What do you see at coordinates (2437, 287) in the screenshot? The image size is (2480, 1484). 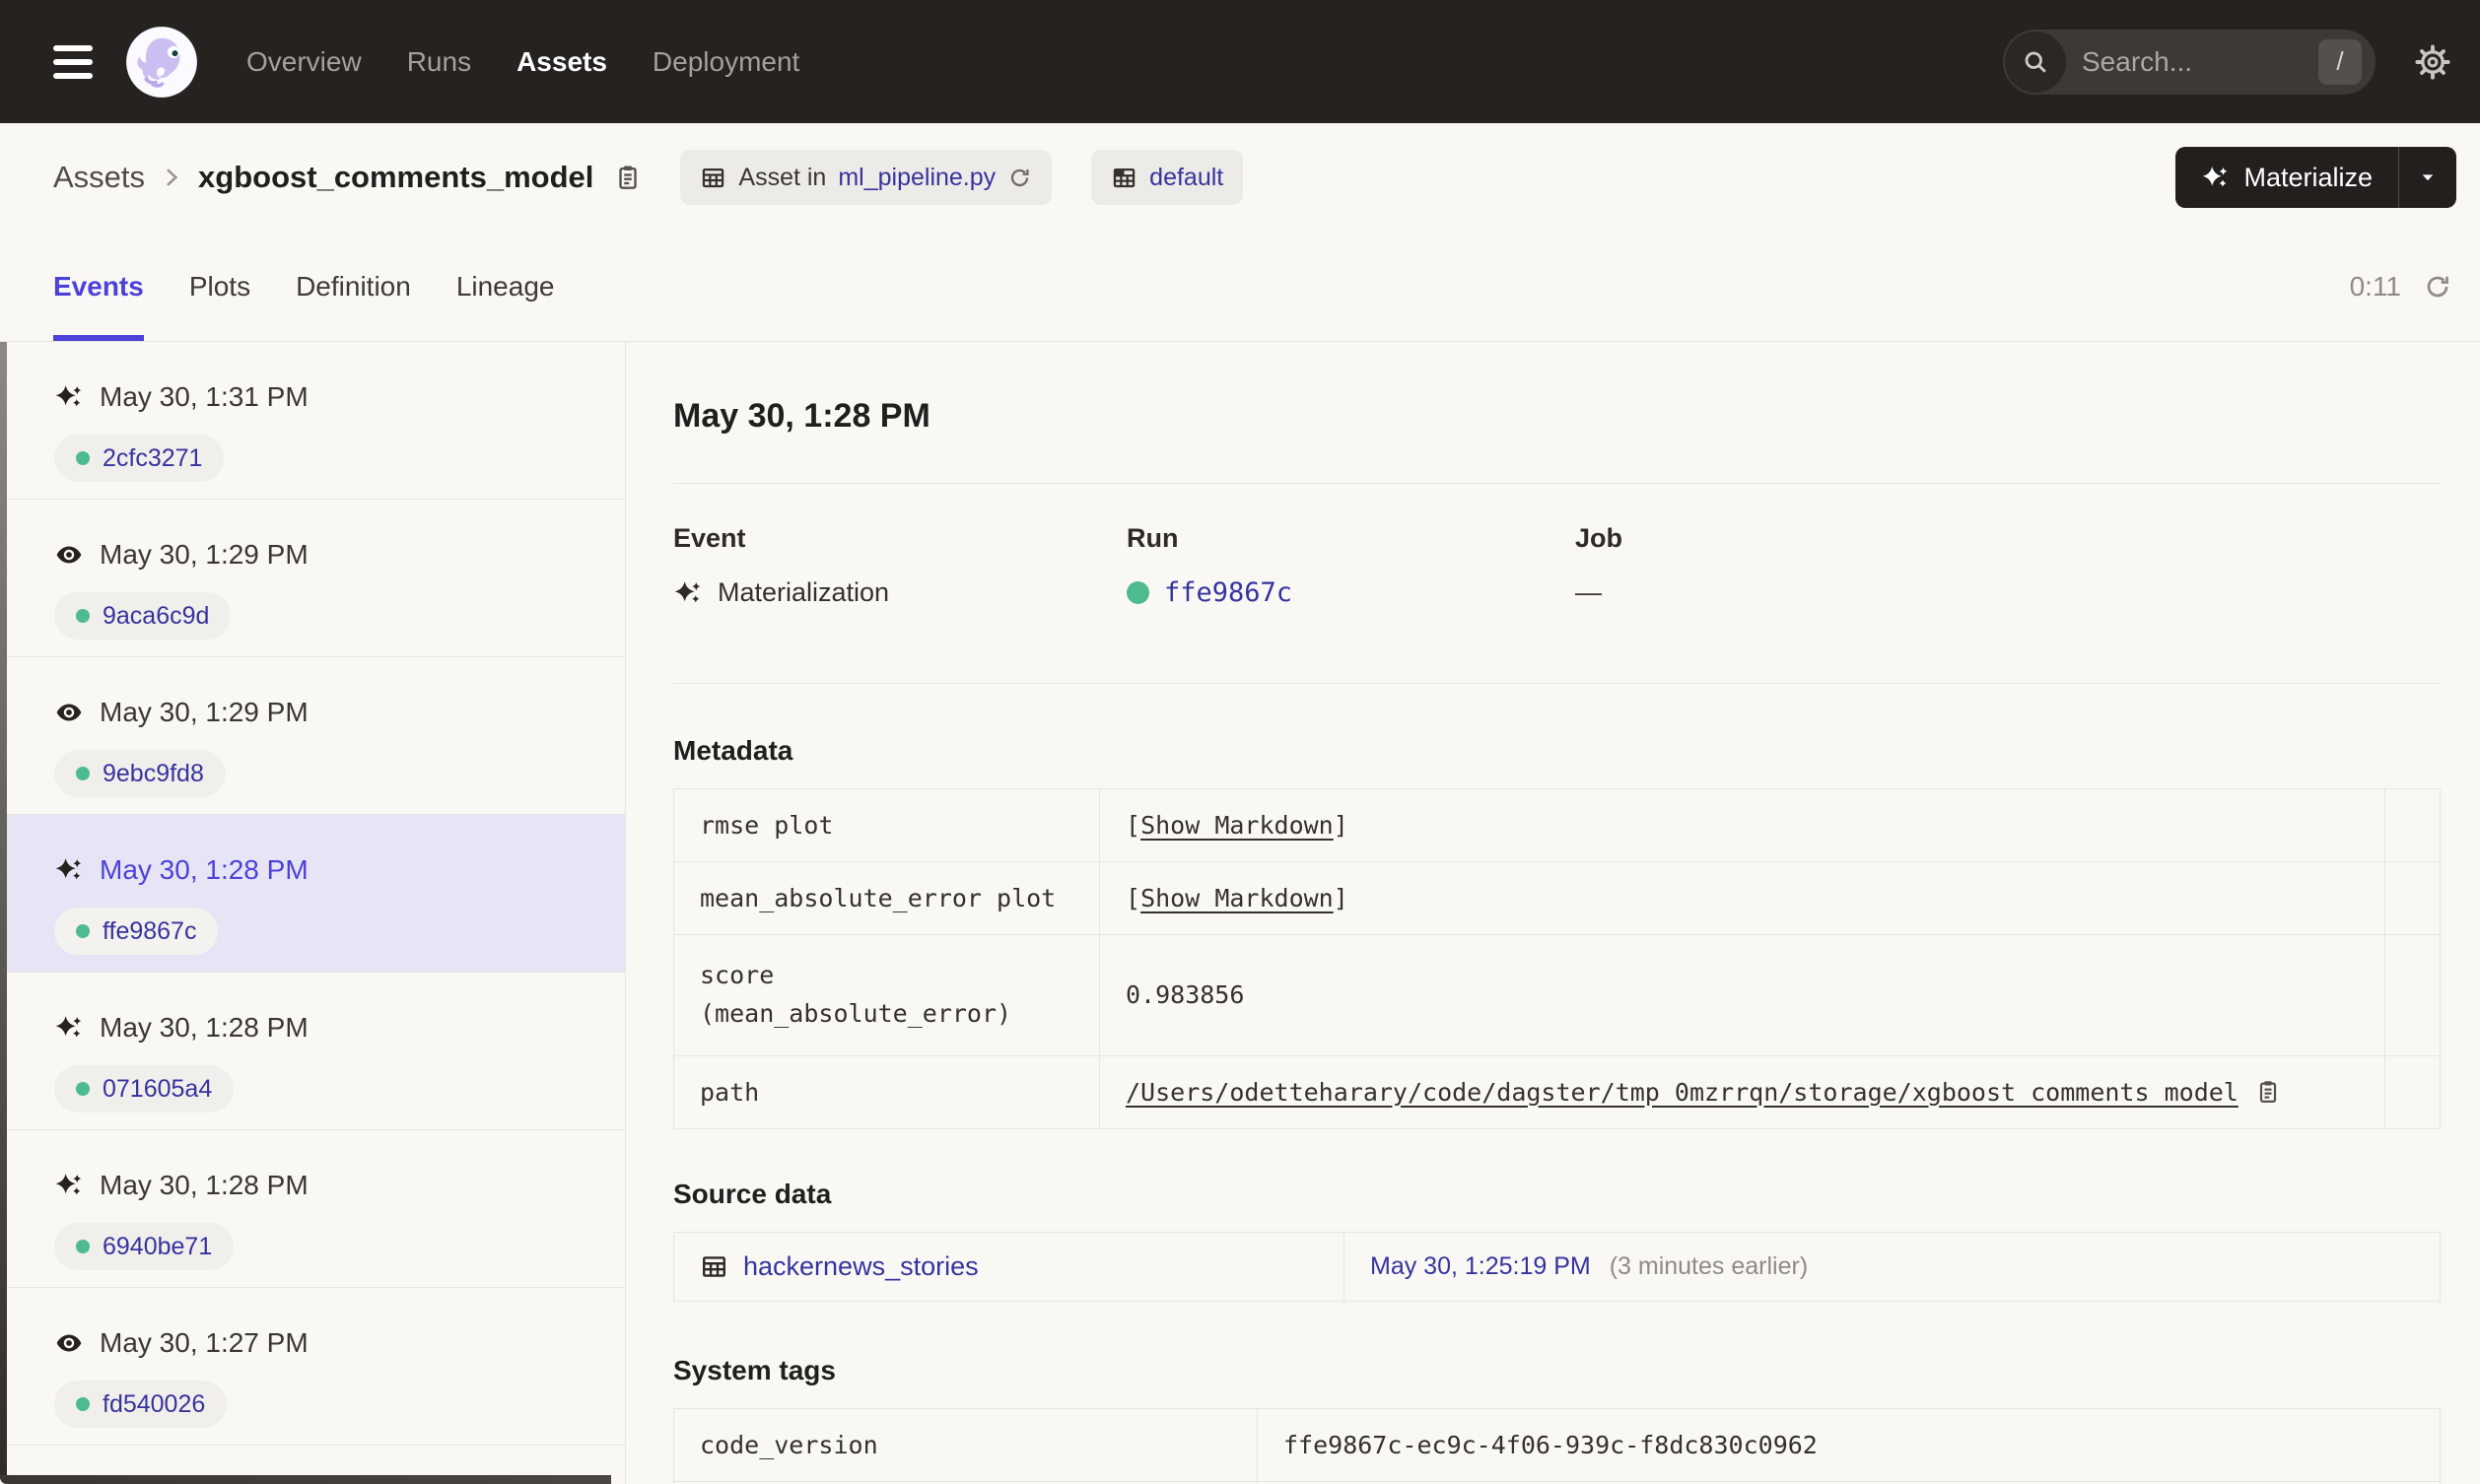 I see `refresh-icon` at bounding box center [2437, 287].